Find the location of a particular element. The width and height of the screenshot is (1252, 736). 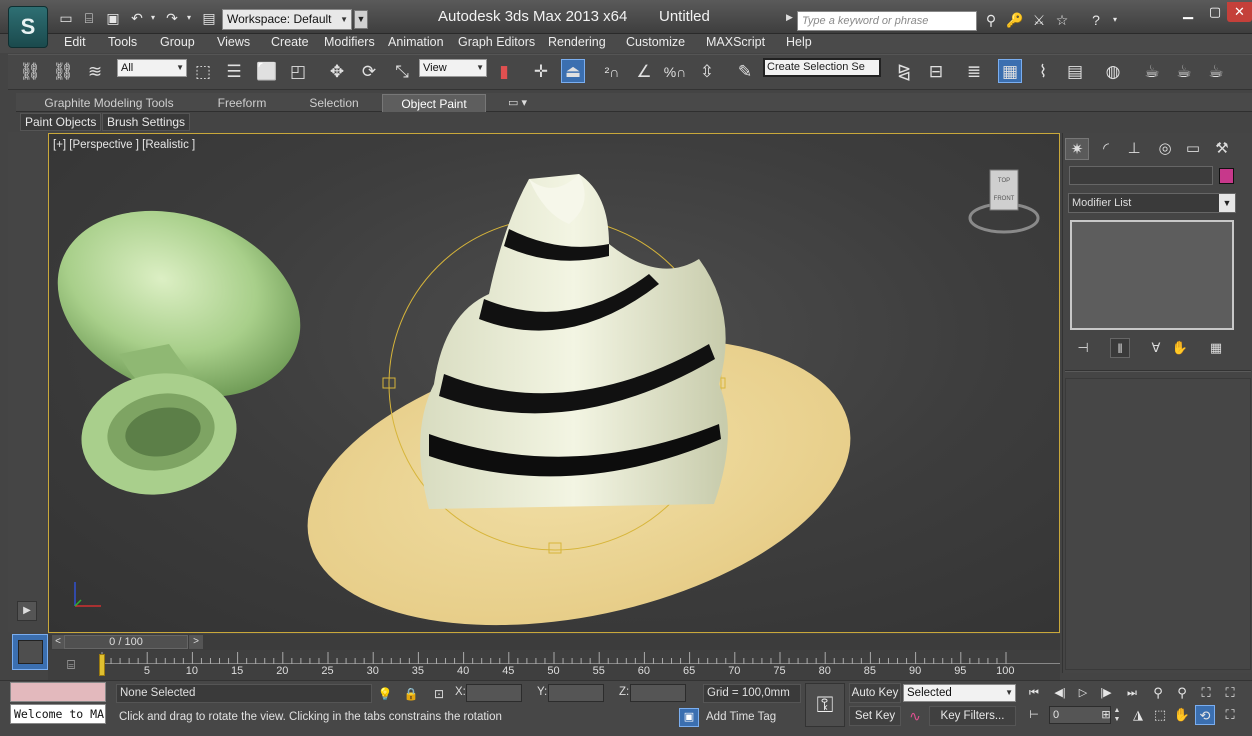

select-object-icon: ⬚ is located at coordinates (203, 72).